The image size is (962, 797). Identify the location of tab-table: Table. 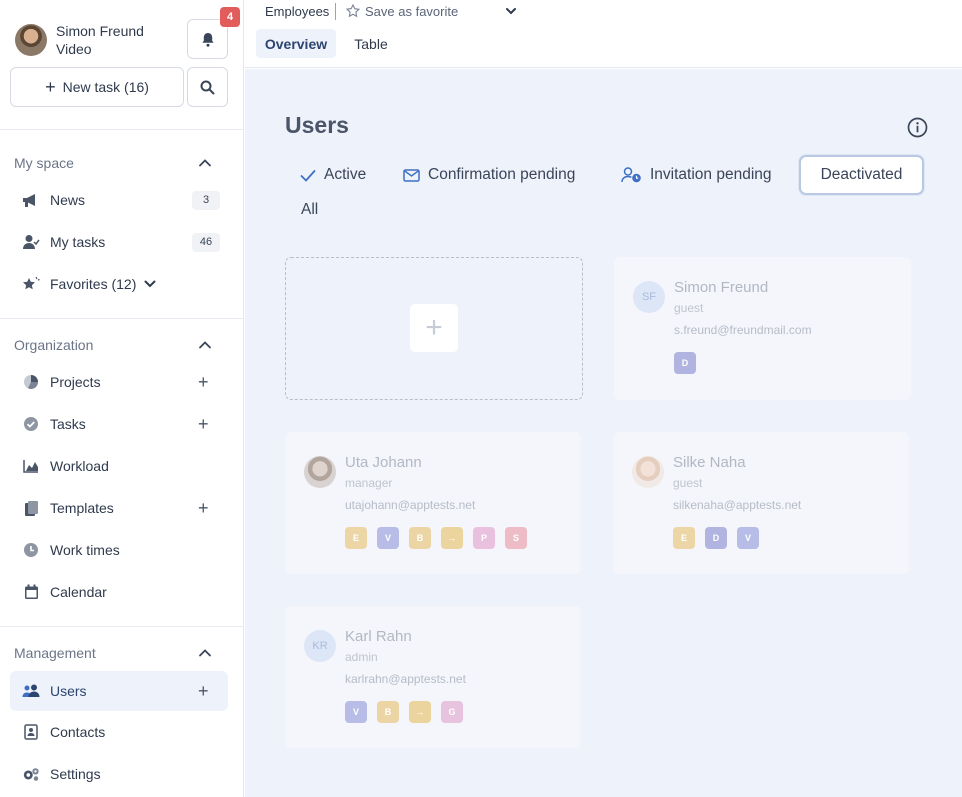
(371, 43).